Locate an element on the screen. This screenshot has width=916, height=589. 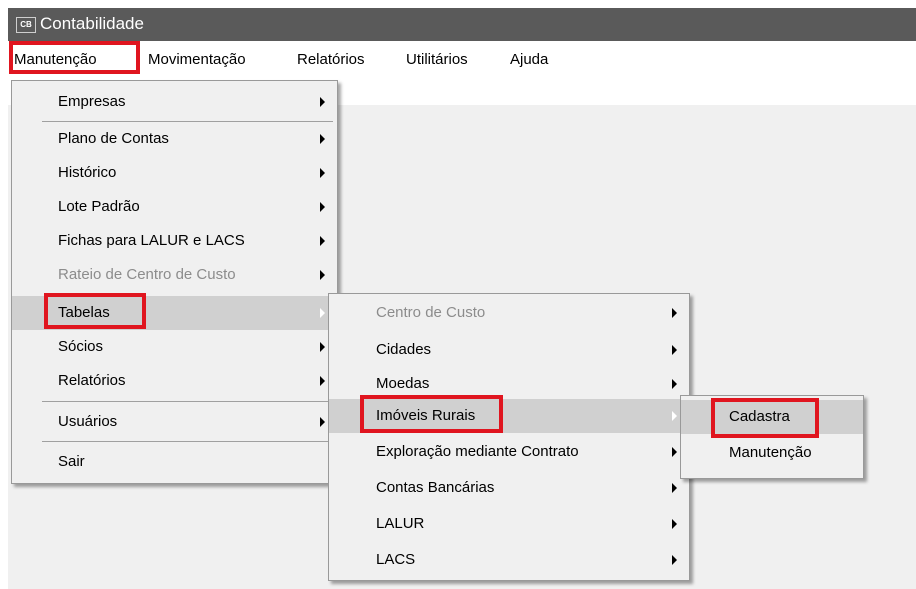
menu-item-usuarios: Usuários is located at coordinates (174, 422).